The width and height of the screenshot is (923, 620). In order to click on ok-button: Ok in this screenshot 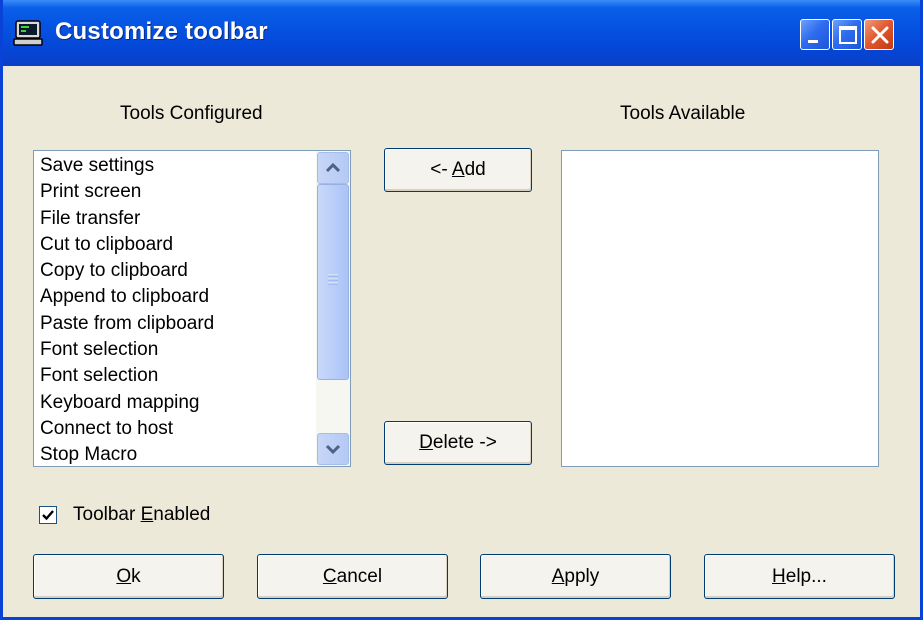, I will do `click(128, 576)`.